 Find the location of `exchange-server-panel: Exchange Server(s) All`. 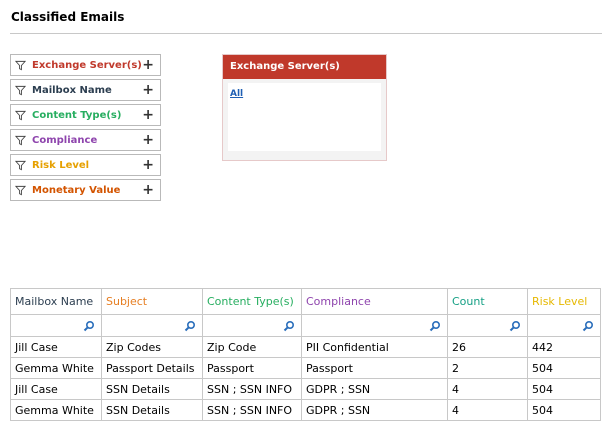

exchange-server-panel: Exchange Server(s) All is located at coordinates (304, 107).